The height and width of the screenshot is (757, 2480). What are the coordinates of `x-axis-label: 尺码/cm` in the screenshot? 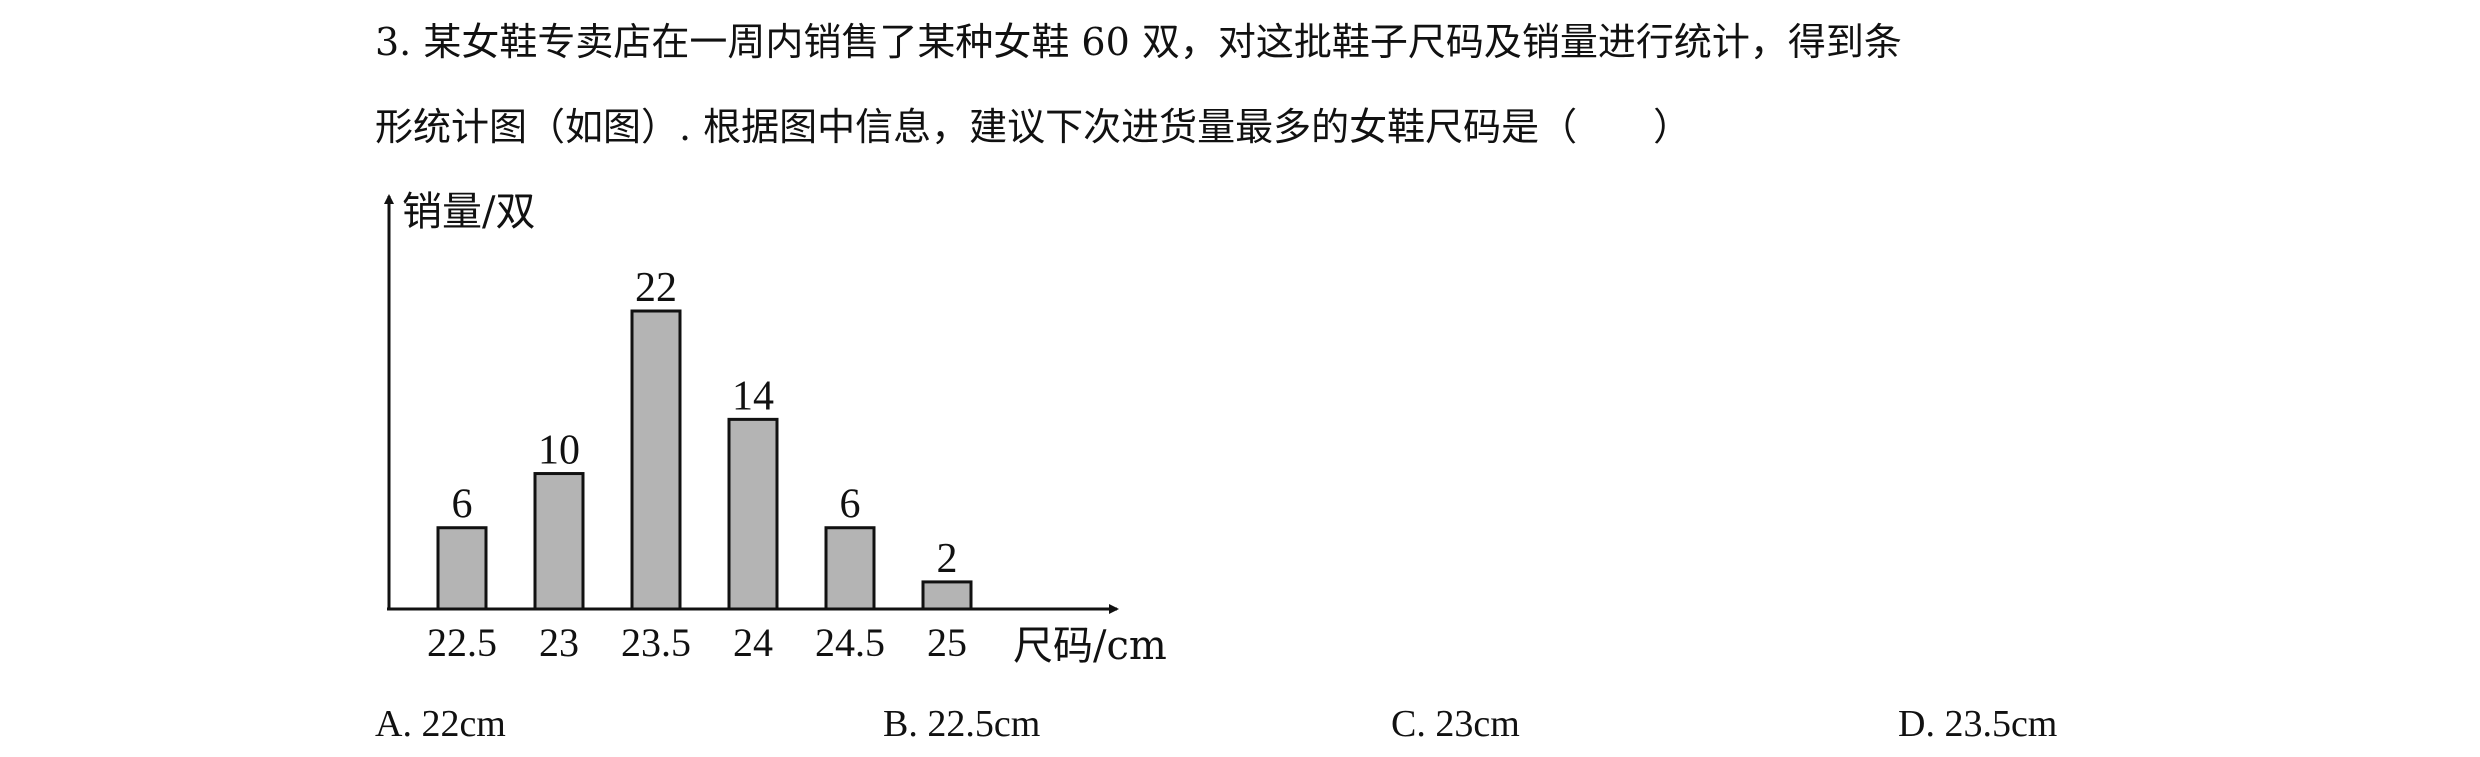 It's located at (1090, 646).